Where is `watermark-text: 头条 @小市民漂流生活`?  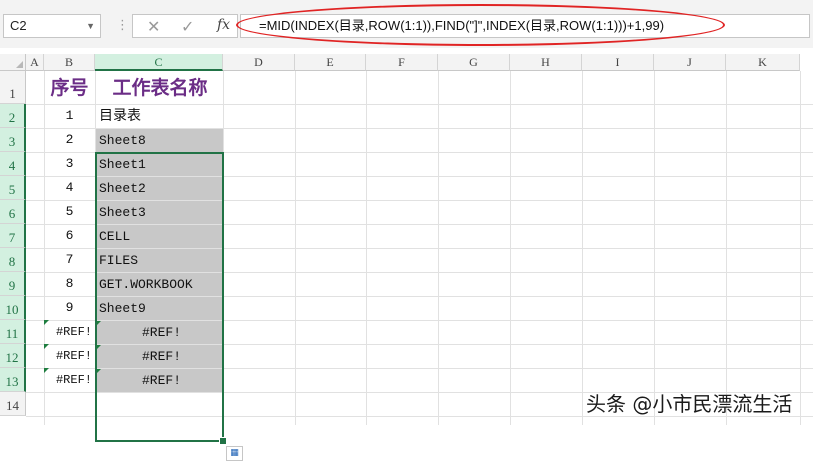
watermark-text: 头条 @小市民漂流生活 is located at coordinates (689, 404).